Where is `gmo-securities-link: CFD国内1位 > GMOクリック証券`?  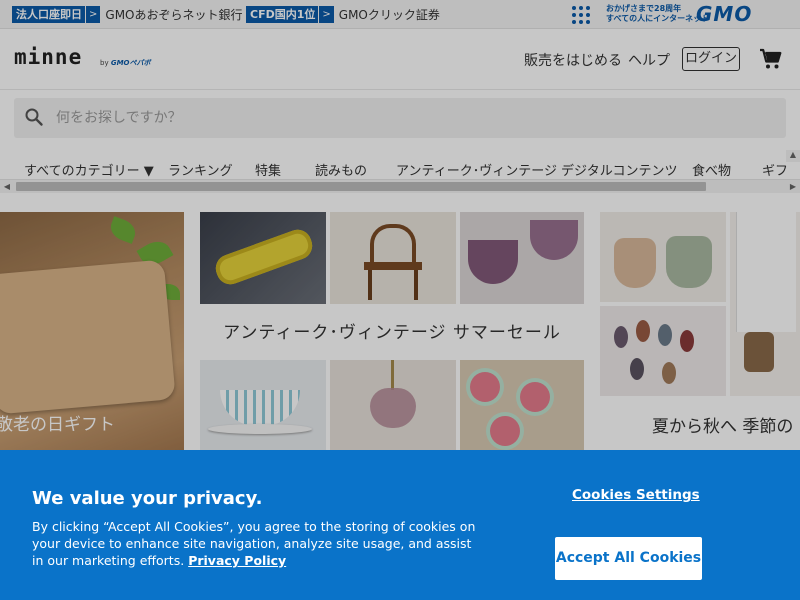
gmo-securities-link: CFD国内1位 > GMOクリック証券 is located at coordinates (343, 14).